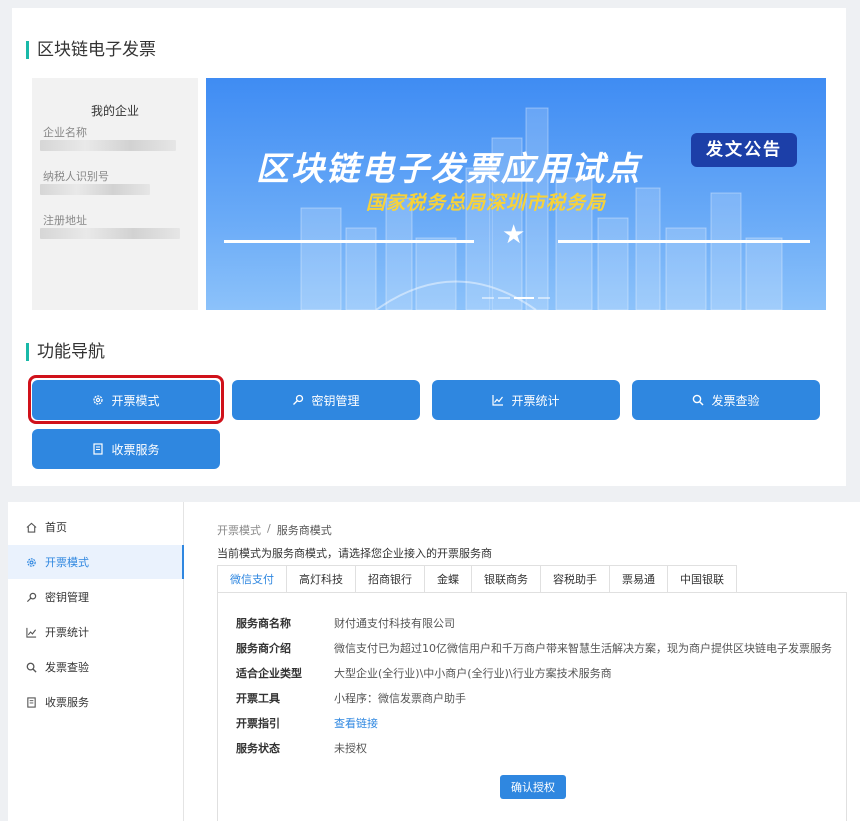 This screenshot has height=821, width=860. What do you see at coordinates (114, 111) in the screenshot?
I see `company-card-title: 我的企业` at bounding box center [114, 111].